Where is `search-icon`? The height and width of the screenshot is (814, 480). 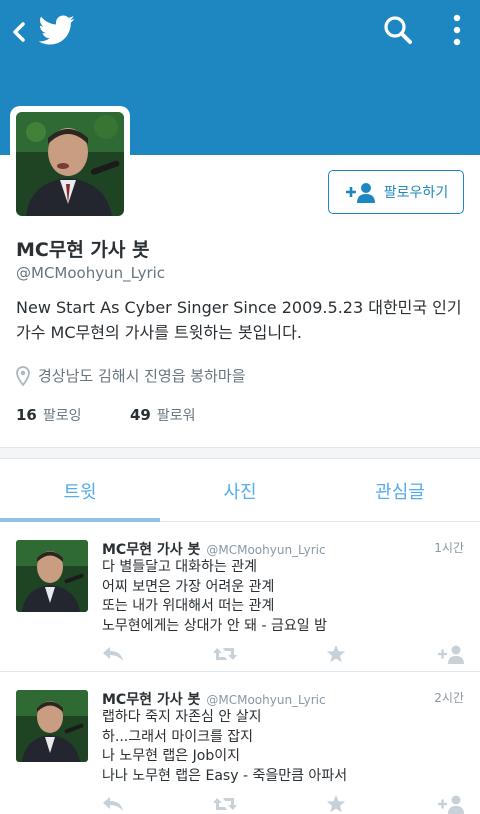
search-icon is located at coordinates (398, 30).